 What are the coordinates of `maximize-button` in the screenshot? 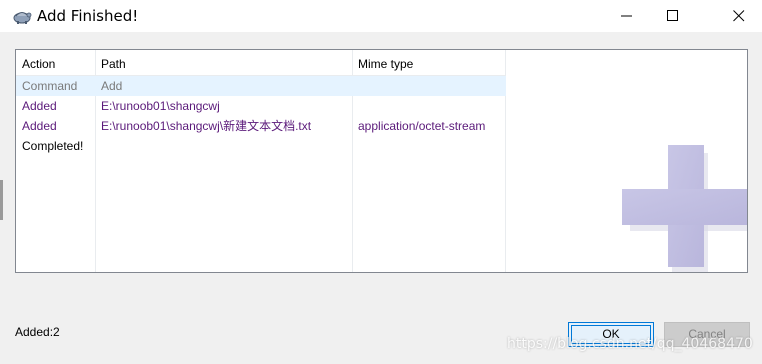 It's located at (673, 16).